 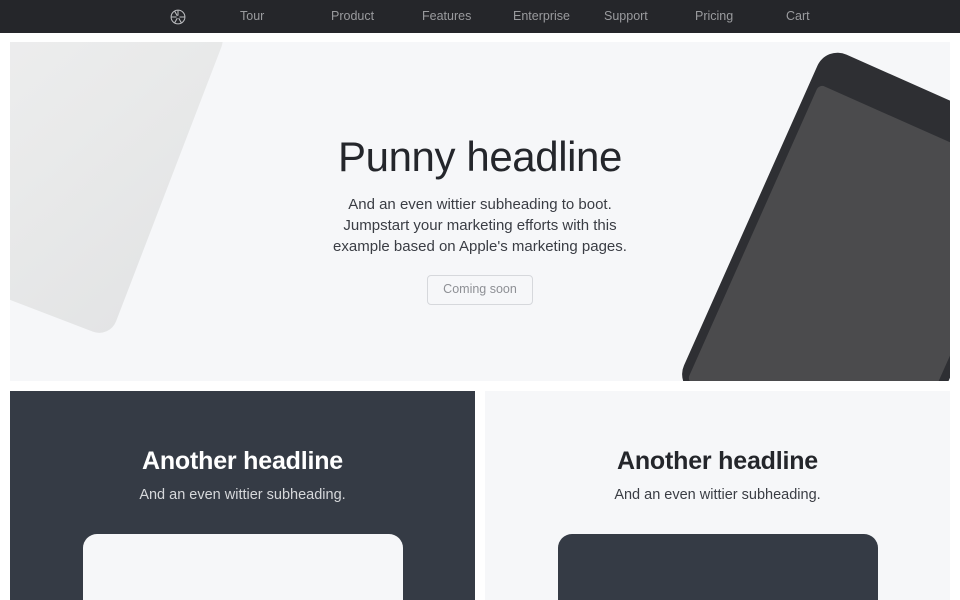 I want to click on nav-link-tour: Tour, so click(x=285, y=16).